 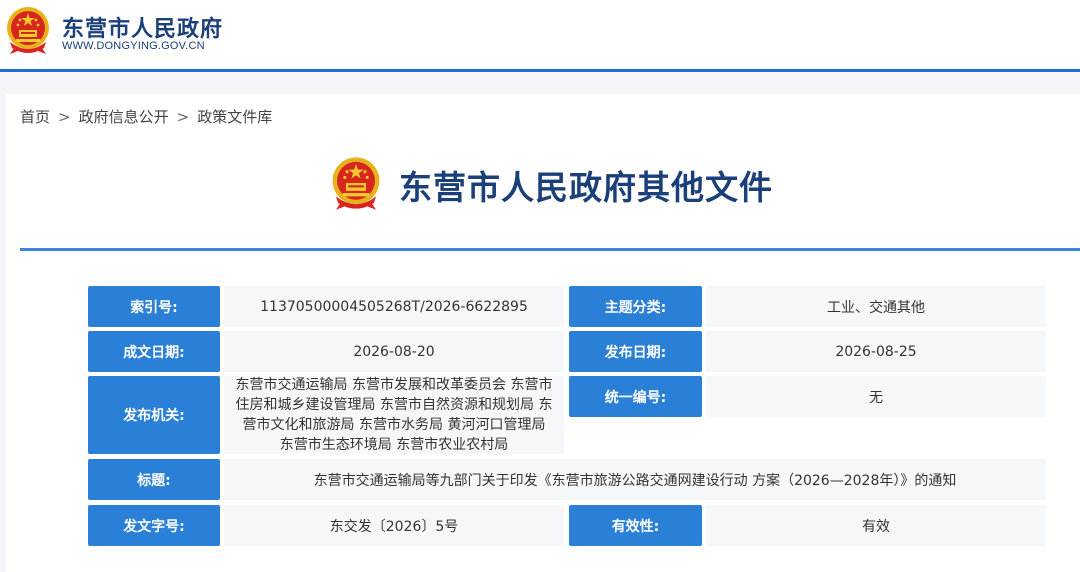 I want to click on validity-value: 有效, so click(x=876, y=525).